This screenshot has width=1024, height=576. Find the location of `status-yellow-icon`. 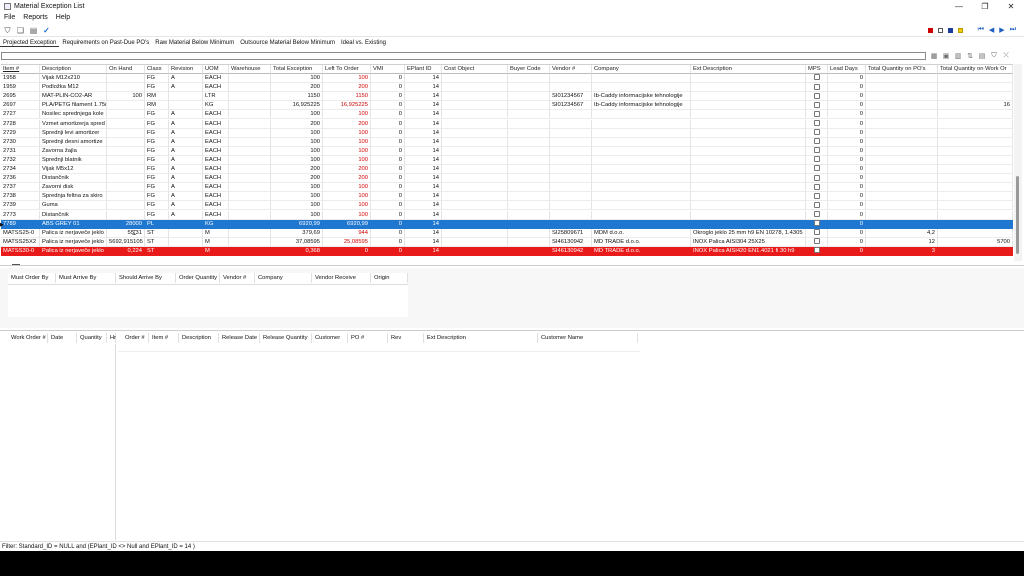

status-yellow-icon is located at coordinates (960, 30).